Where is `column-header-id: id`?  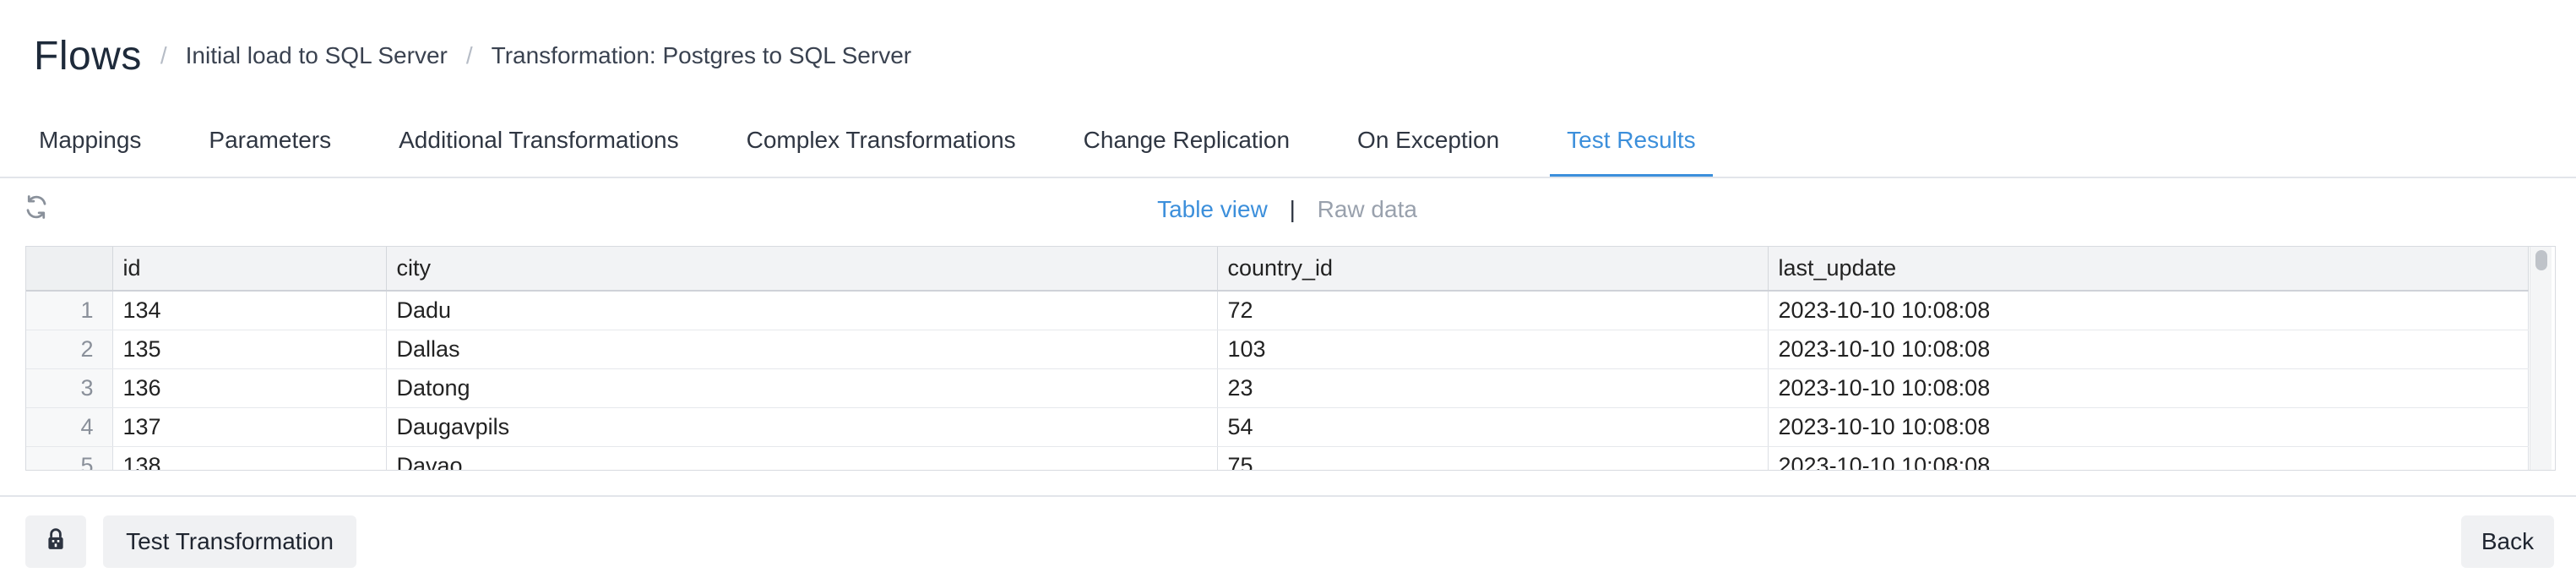
column-header-id: id is located at coordinates (249, 269).